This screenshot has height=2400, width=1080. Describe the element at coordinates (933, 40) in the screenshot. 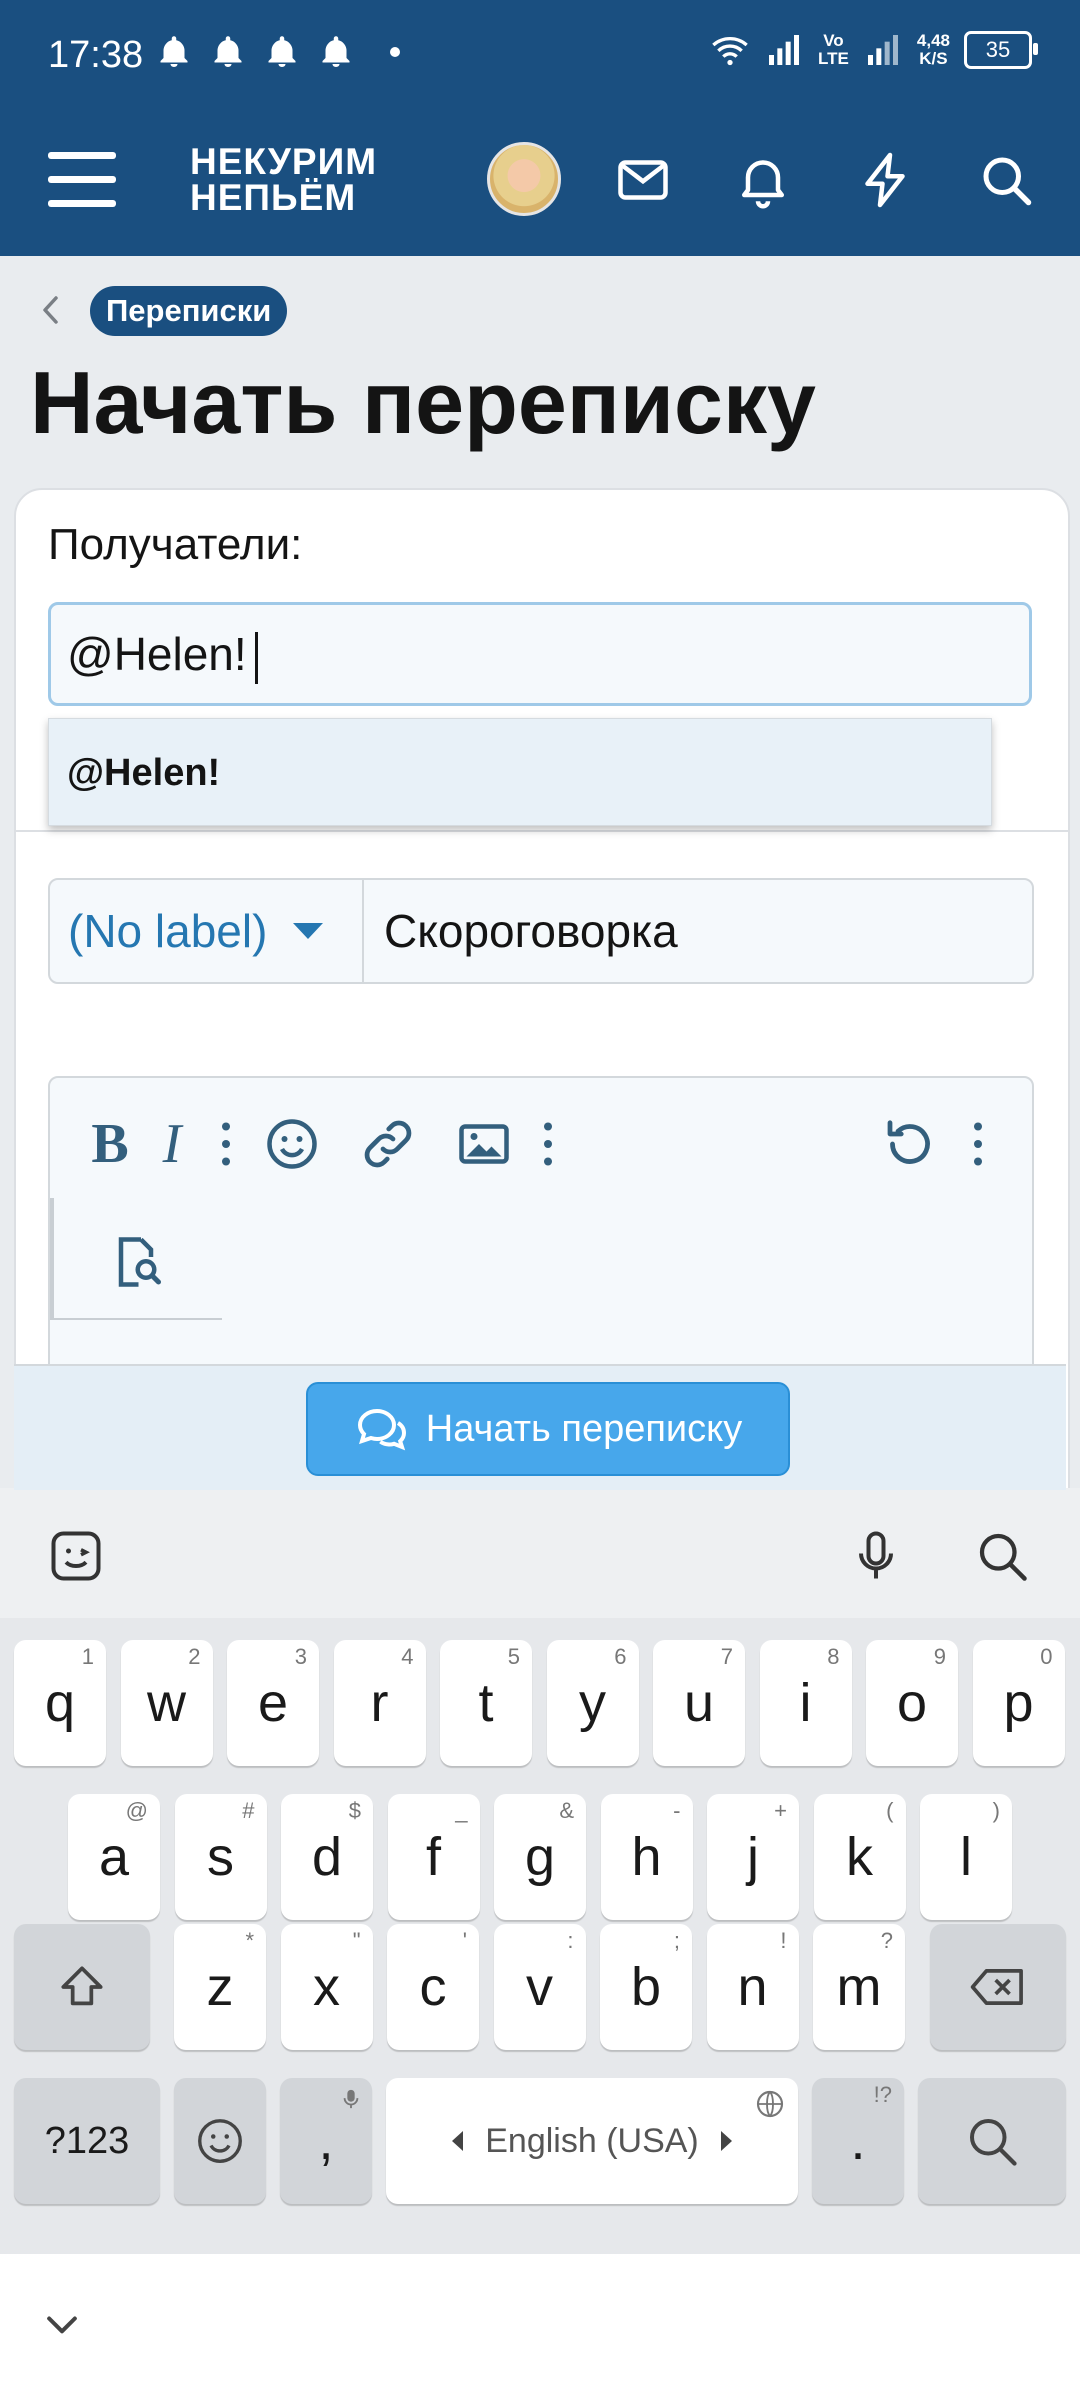

I see `network-speed-value: 4,48` at that location.